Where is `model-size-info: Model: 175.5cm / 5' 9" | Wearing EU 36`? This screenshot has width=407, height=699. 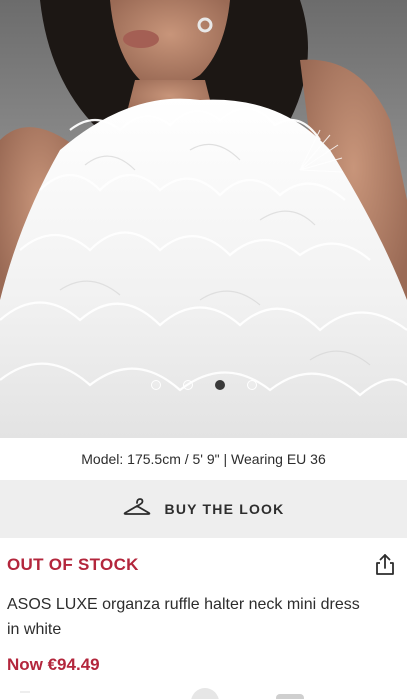
model-size-info: Model: 175.5cm / 5' 9" | Wearing EU 36 is located at coordinates (203, 459).